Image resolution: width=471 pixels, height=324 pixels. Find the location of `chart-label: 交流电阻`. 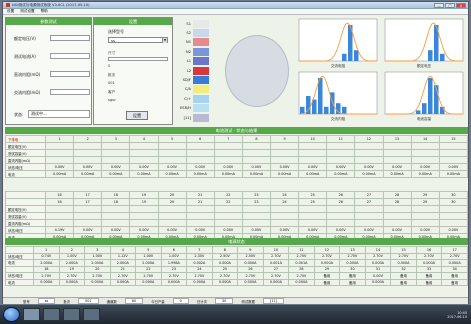

chart-label: 交流电阻 is located at coordinates (338, 65).